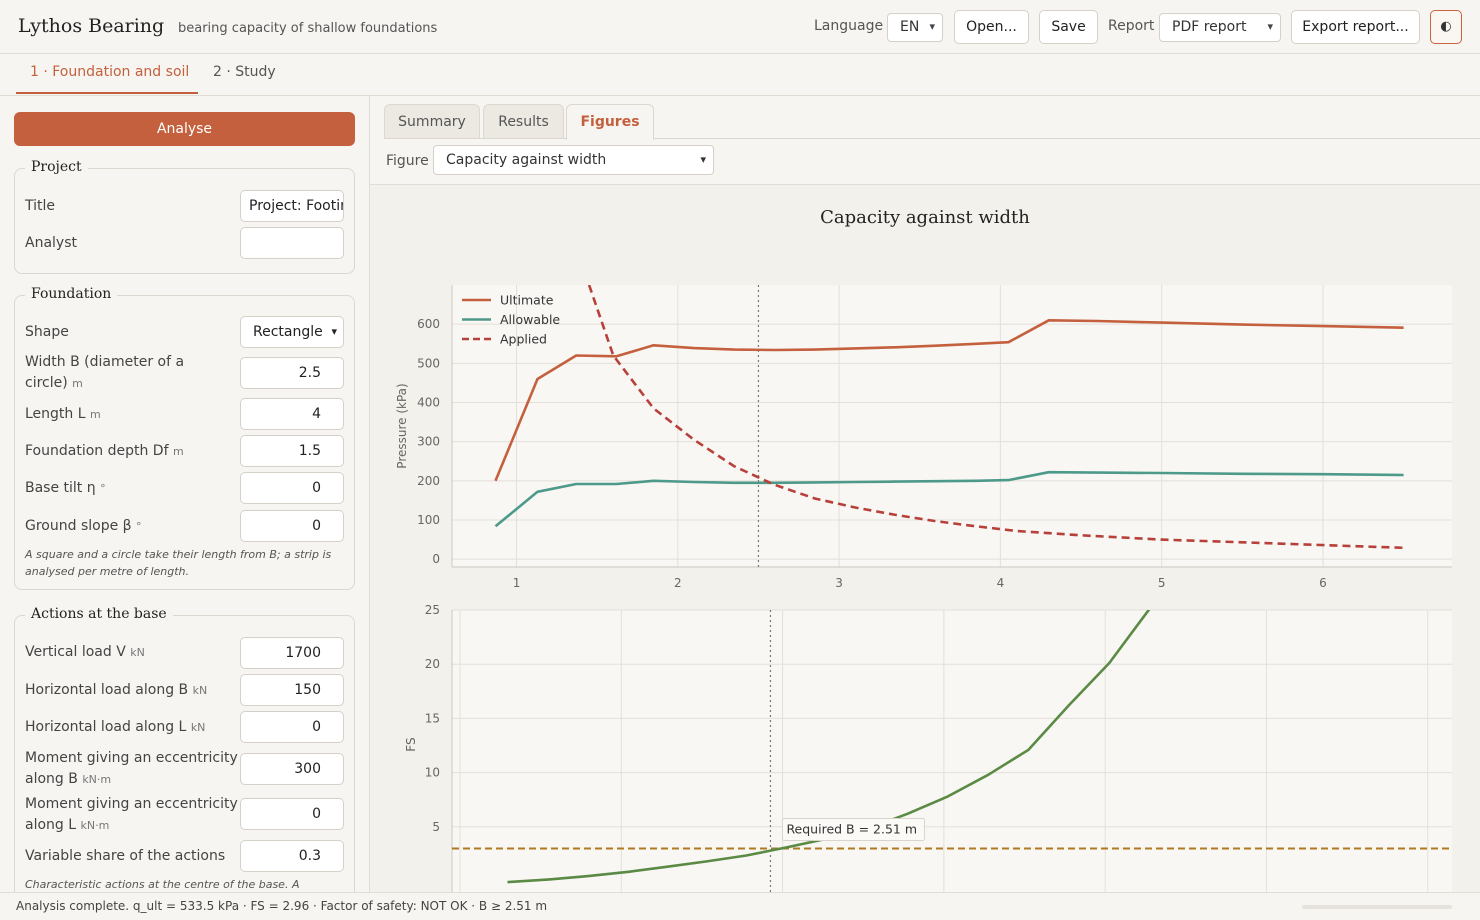 This screenshot has width=1480, height=920. Describe the element at coordinates (432, 664) in the screenshot. I see `y-tick-label: 20` at that location.